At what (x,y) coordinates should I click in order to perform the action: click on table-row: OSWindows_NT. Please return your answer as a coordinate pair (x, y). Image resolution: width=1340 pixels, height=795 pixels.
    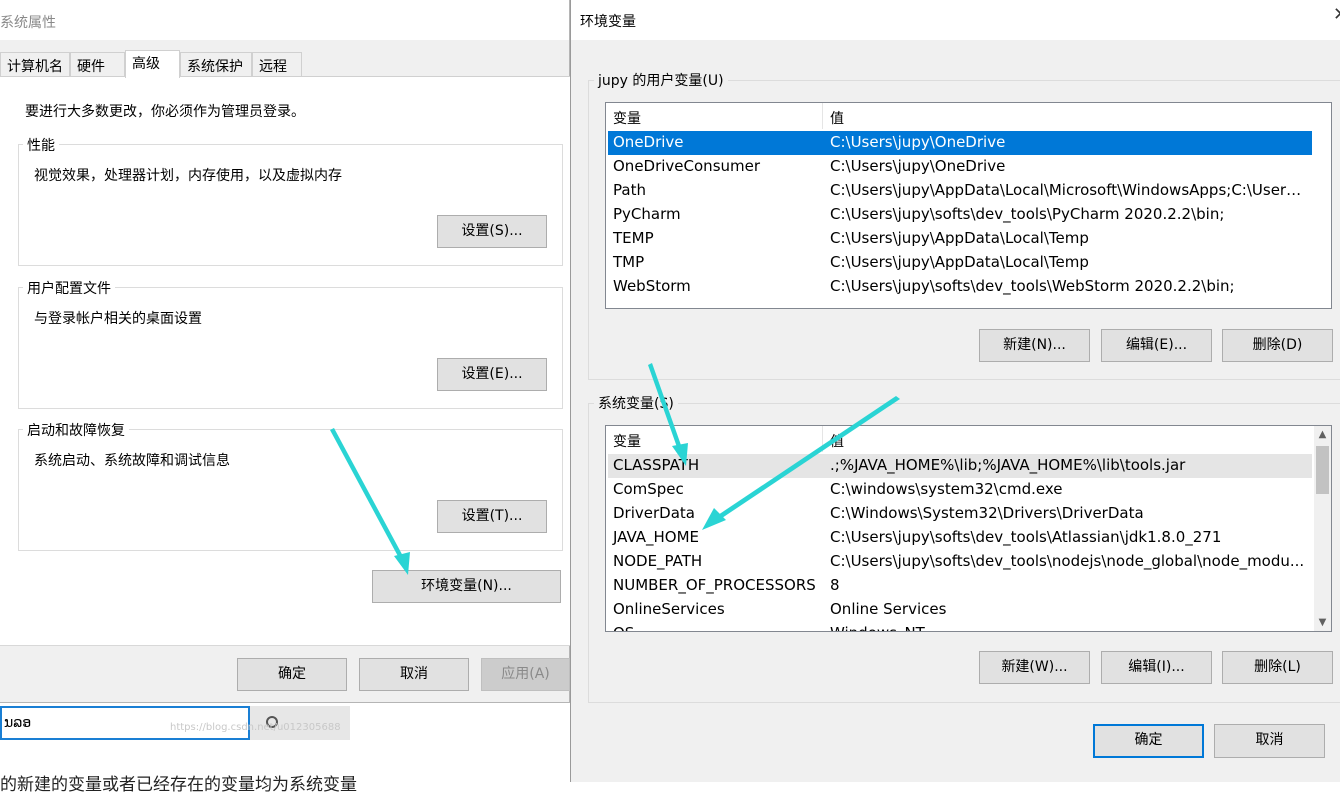
    Looking at the image, I should click on (960, 626).